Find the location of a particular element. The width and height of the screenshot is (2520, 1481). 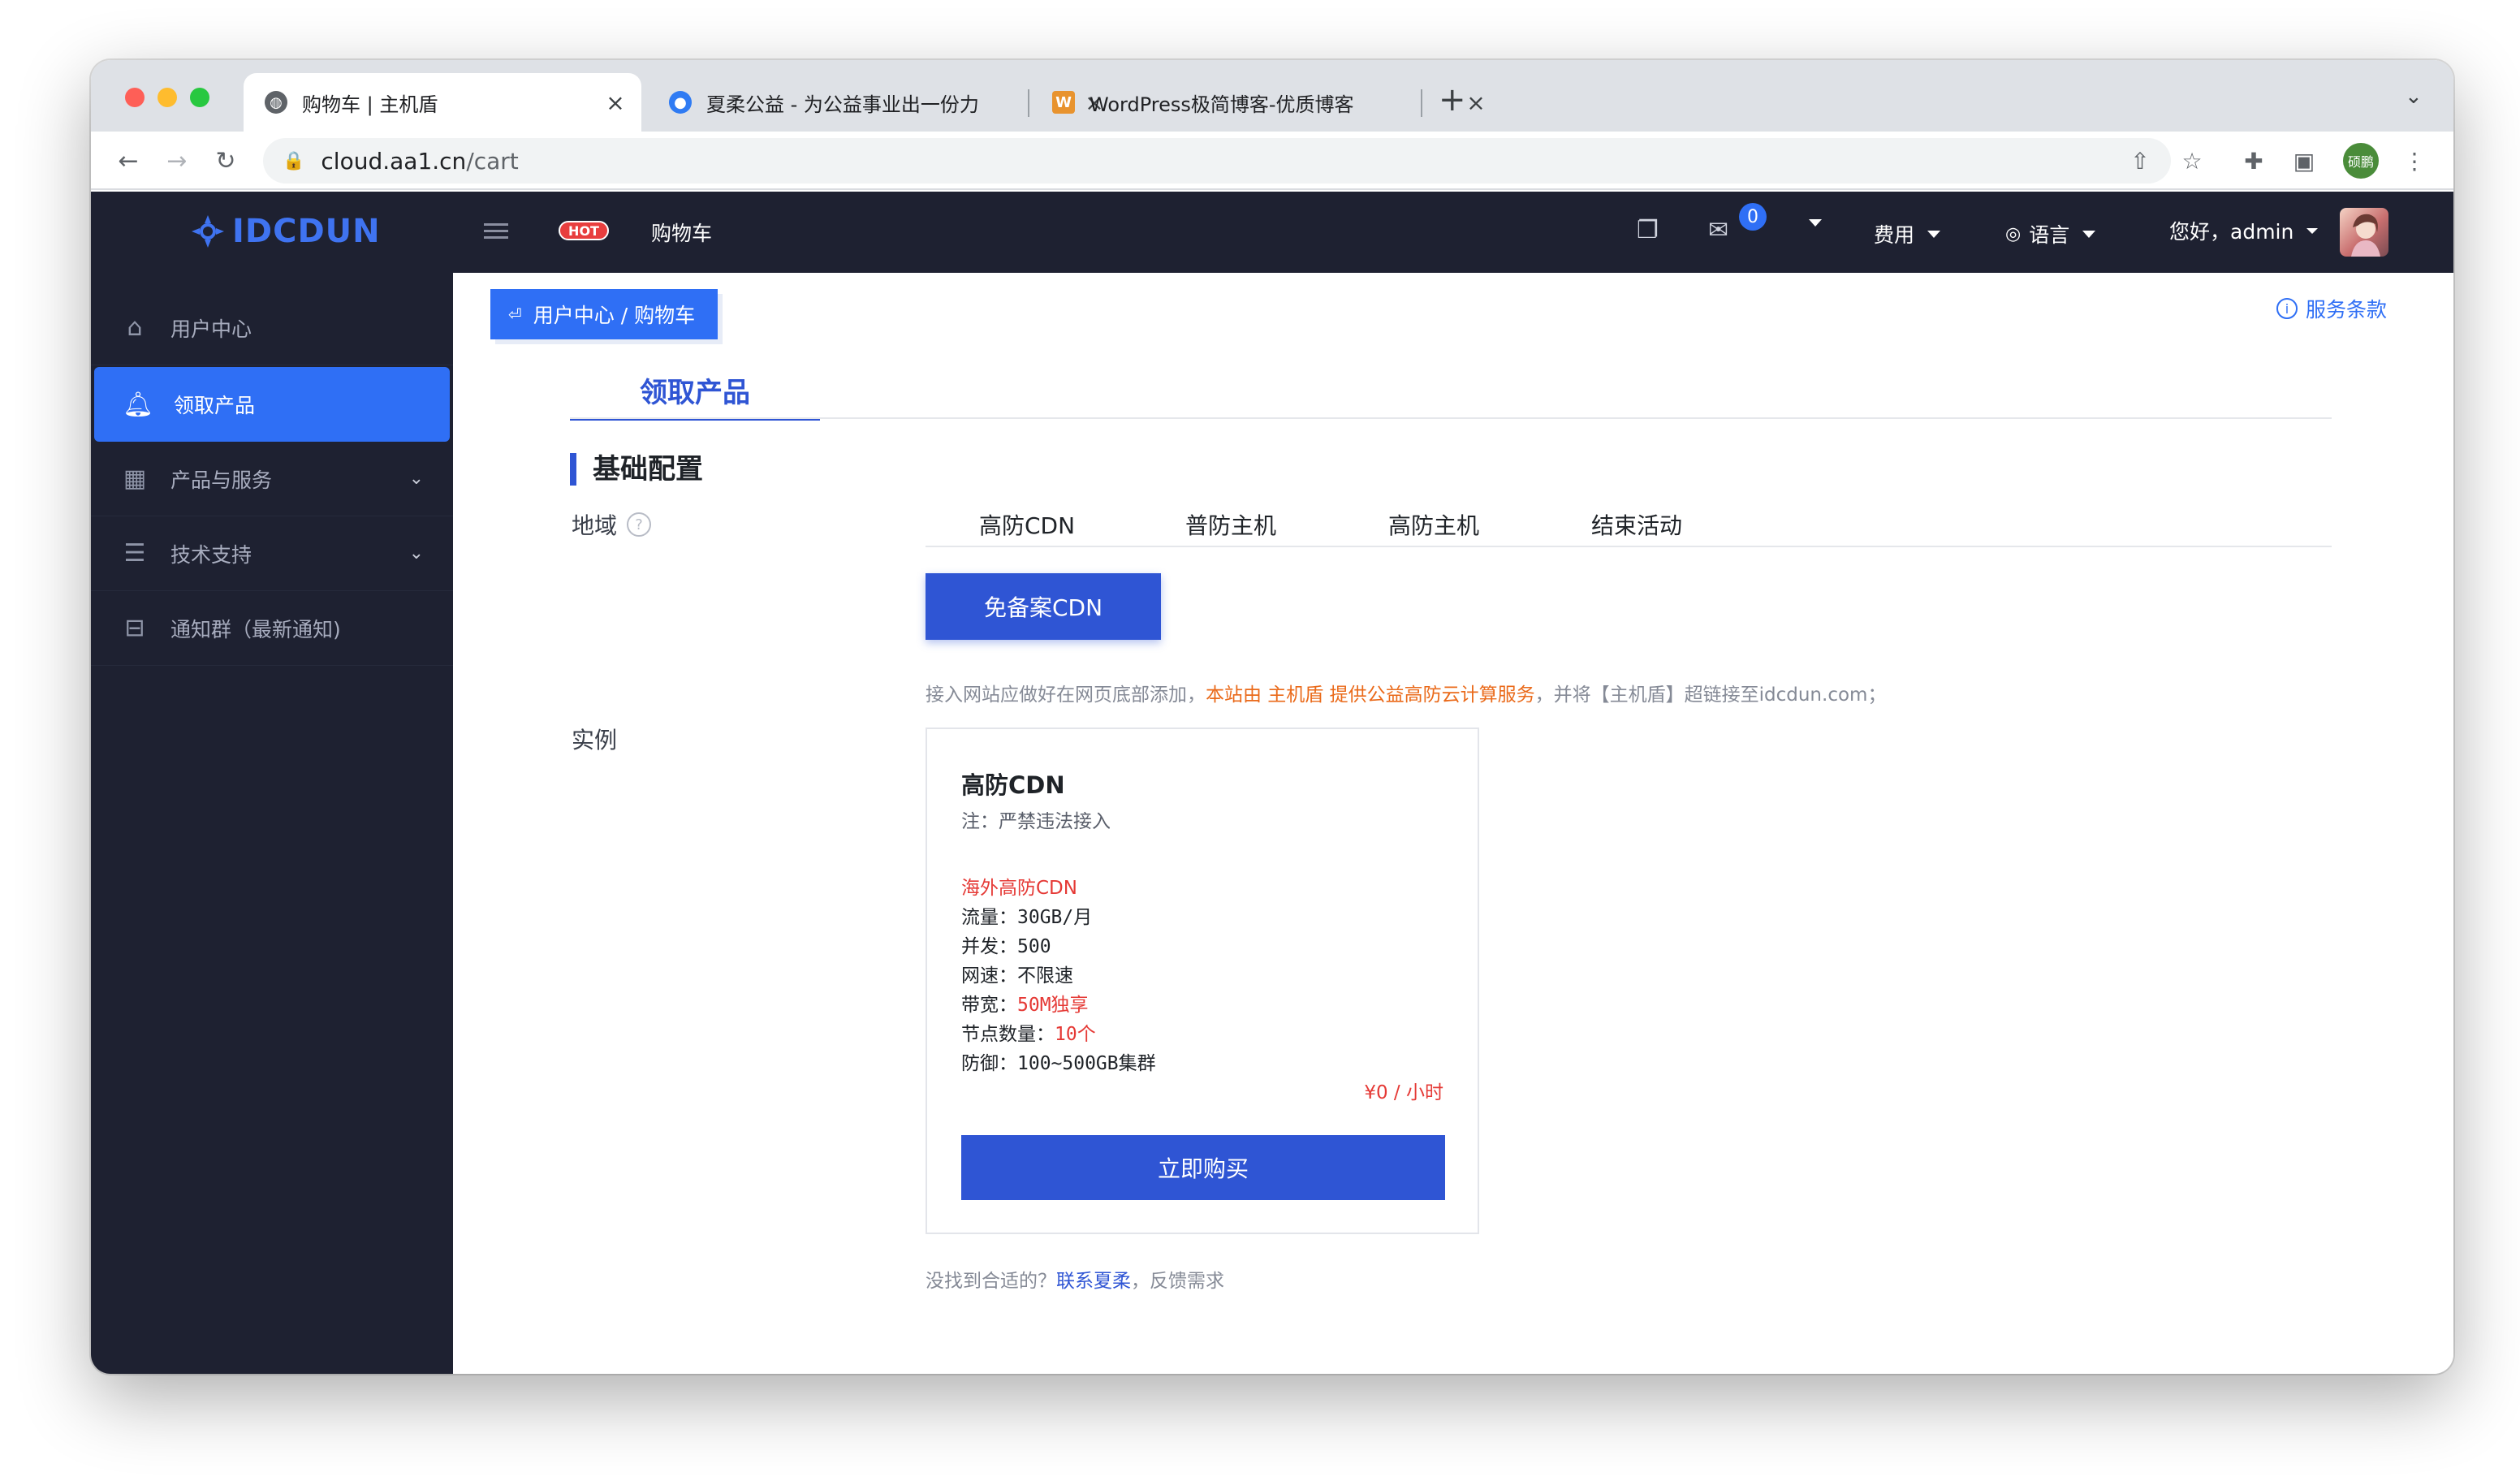

back-arrow-icon: ← is located at coordinates (128, 161).